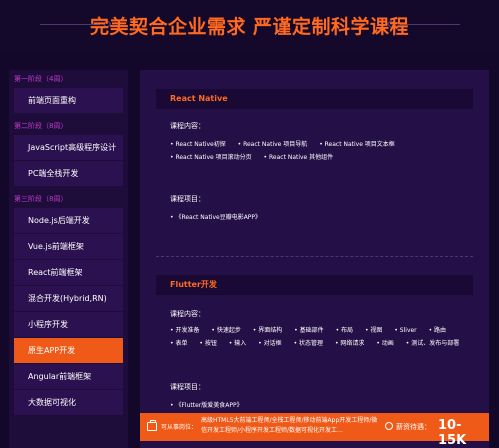 Image resolution: width=499 pixels, height=448 pixels. What do you see at coordinates (68, 350) in the screenshot?
I see `sidebar-item-active: 原生APP开发` at bounding box center [68, 350].